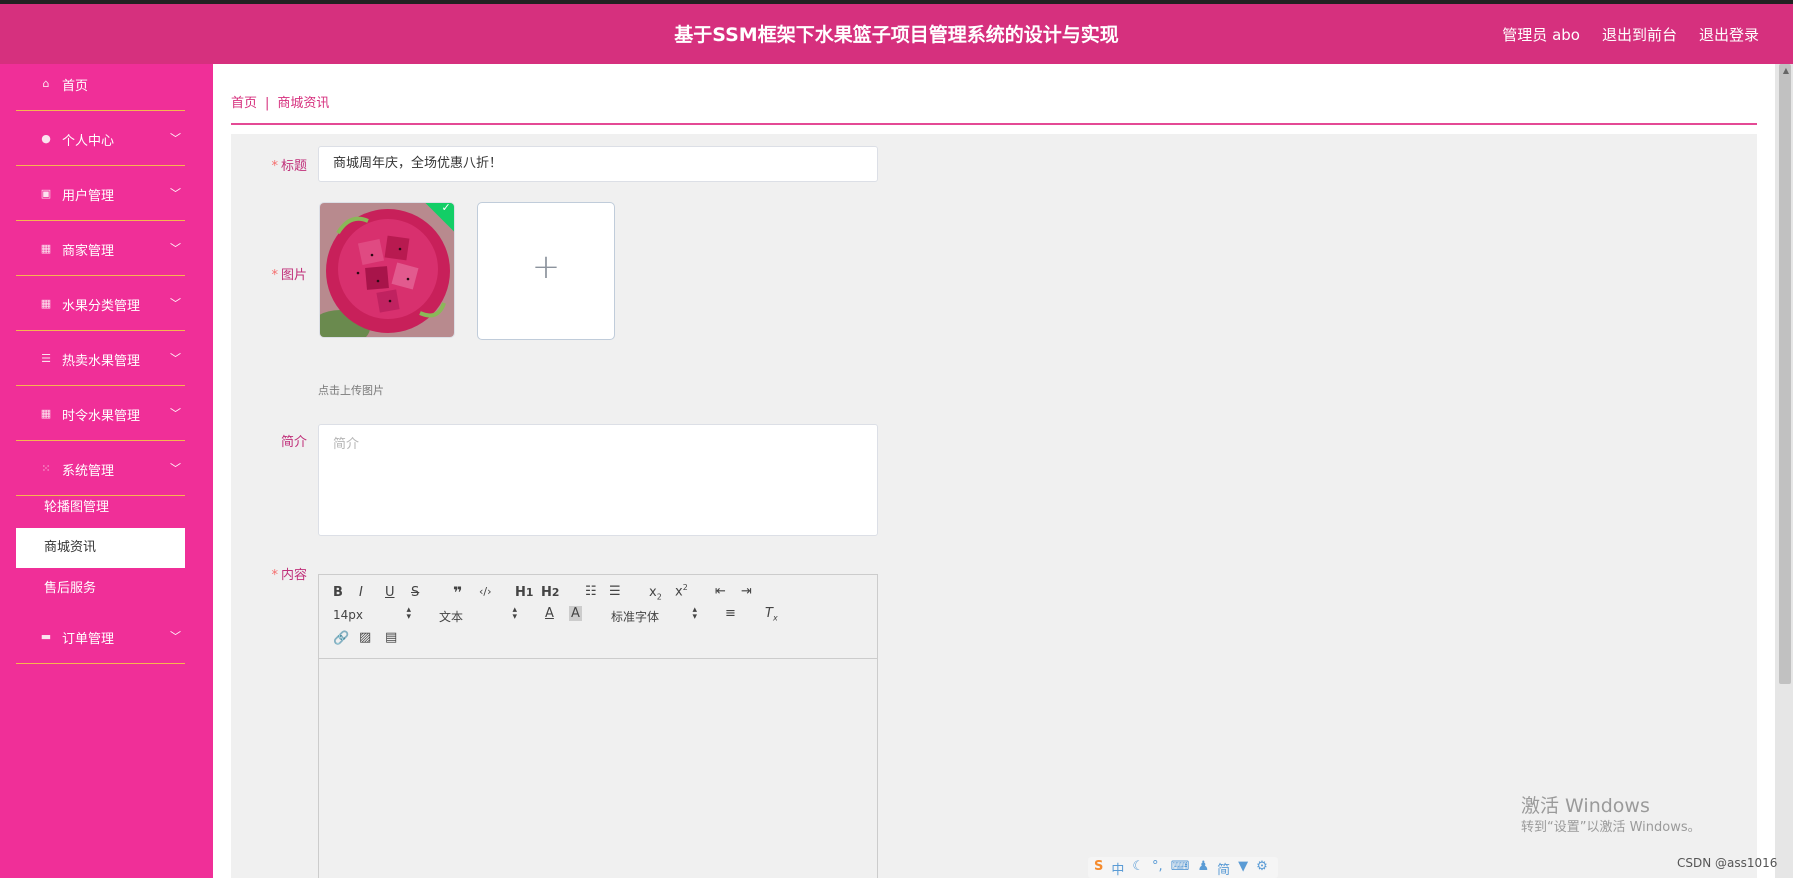  Describe the element at coordinates (303, 103) in the screenshot. I see `breadcrumb-current: 商城资讯` at that location.